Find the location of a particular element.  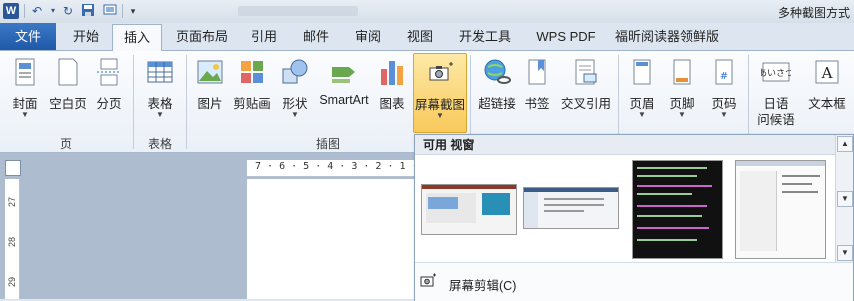

svg-text: あいさつ is located at coordinates (776, 73).